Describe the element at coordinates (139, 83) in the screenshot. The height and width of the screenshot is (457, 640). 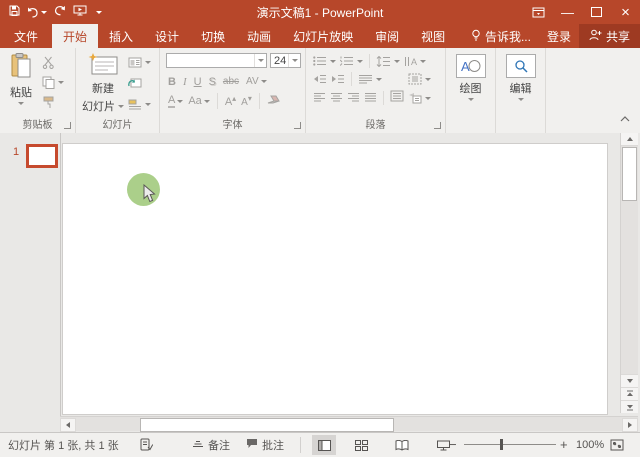
I see `reset-button` at that location.